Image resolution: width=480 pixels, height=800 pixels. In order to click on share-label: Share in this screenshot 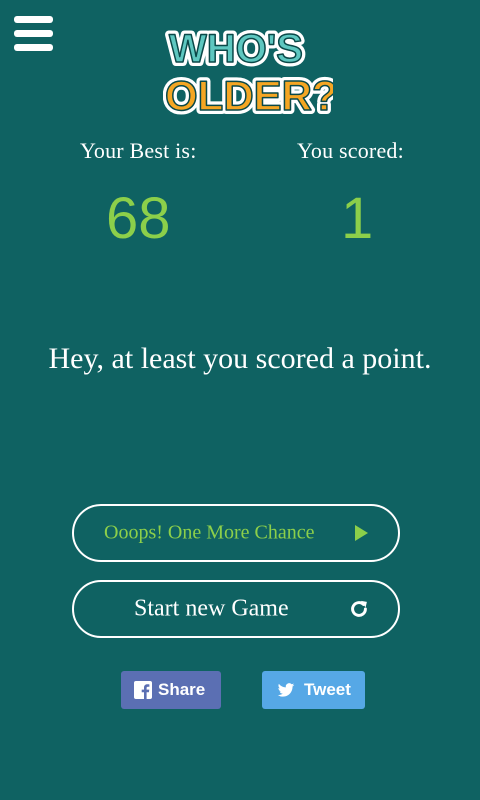, I will do `click(182, 689)`.